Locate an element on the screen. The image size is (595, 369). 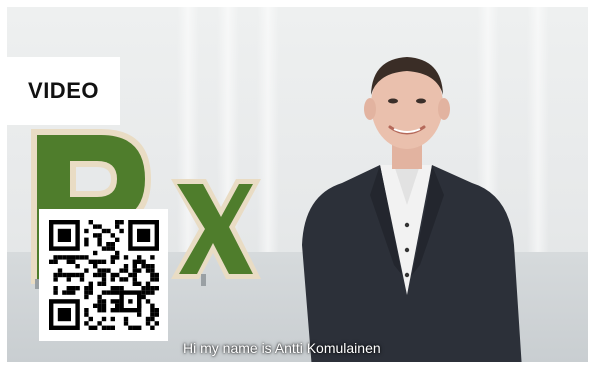
video-subtitle: Hi my name is Antti Komulainen is located at coordinates (282, 348).